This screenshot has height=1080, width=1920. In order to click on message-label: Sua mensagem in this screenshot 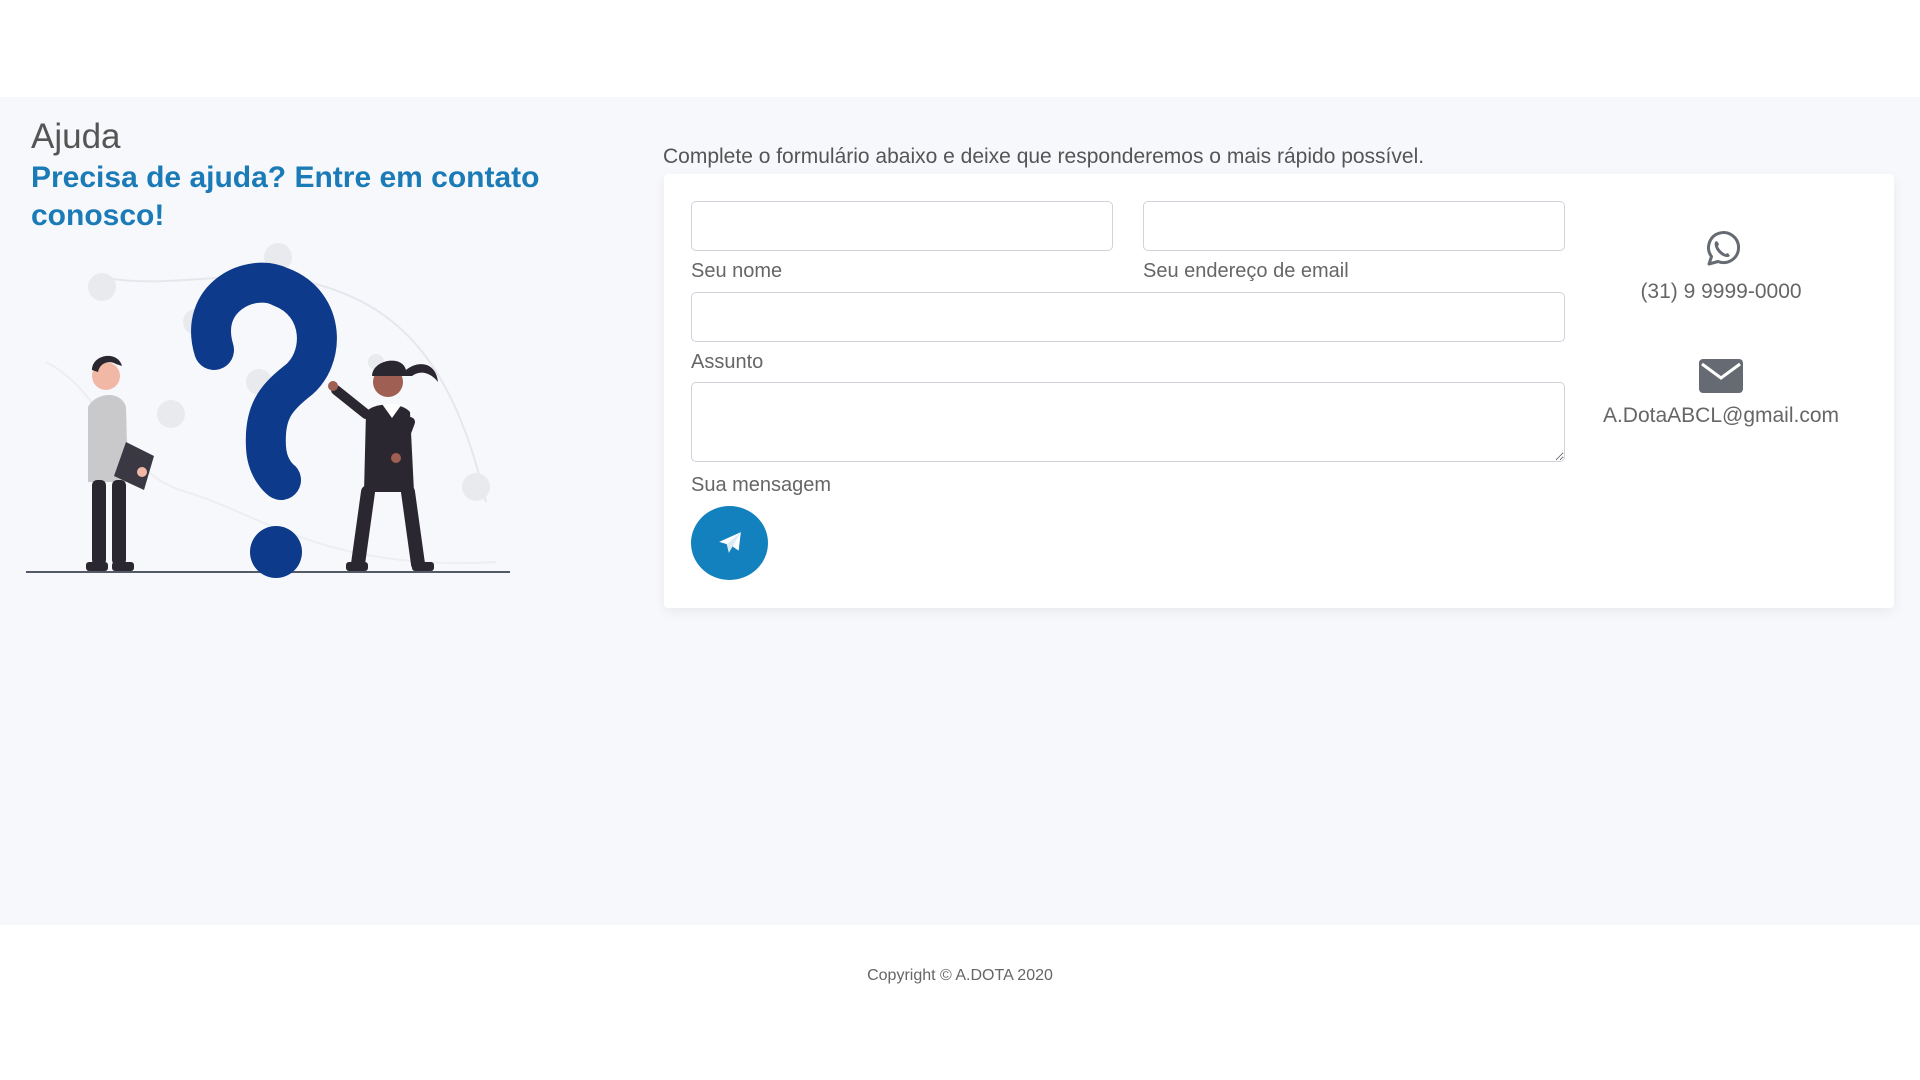, I will do `click(761, 485)`.